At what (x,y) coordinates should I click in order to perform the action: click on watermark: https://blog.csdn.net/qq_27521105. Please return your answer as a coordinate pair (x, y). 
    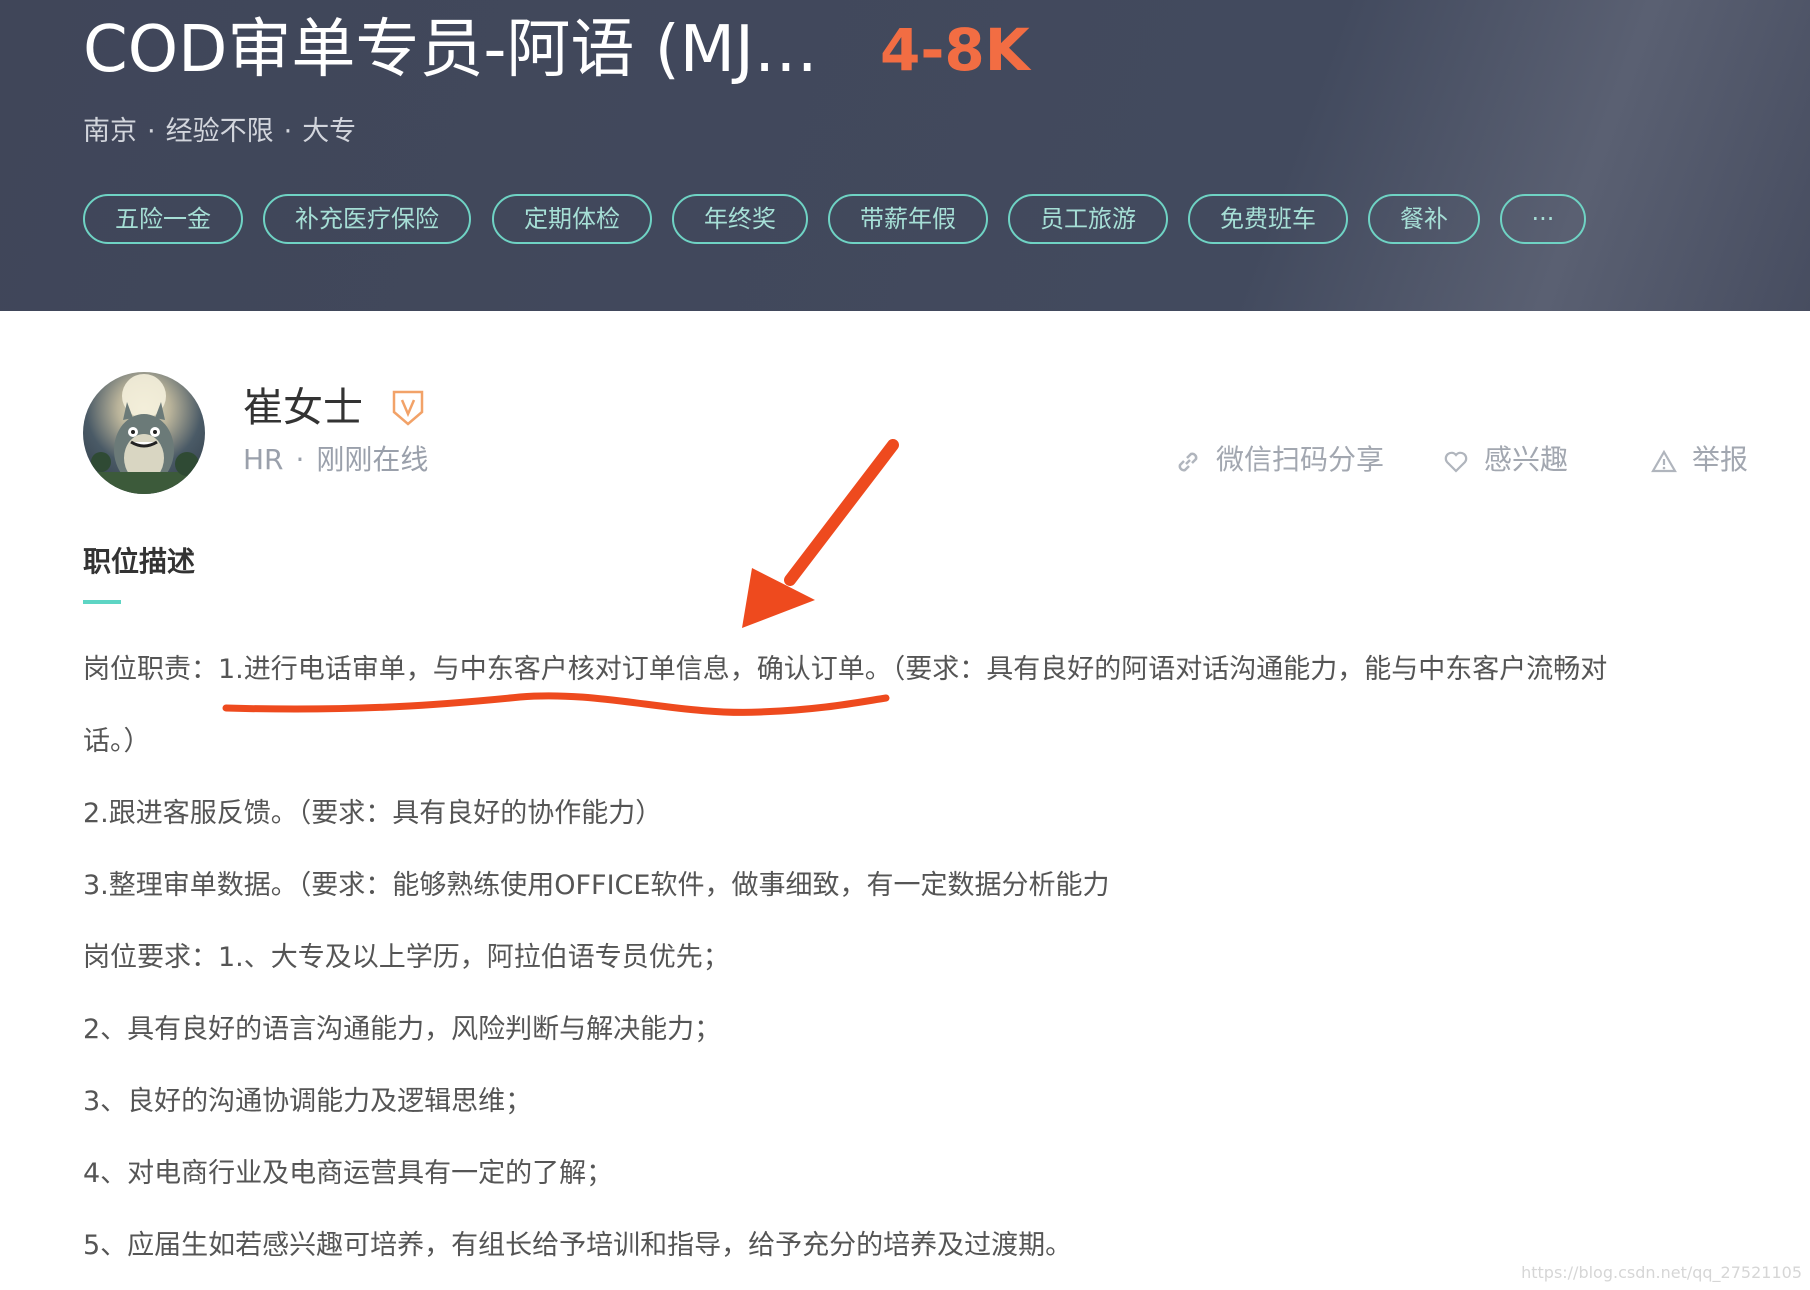
    Looking at the image, I should click on (1661, 1272).